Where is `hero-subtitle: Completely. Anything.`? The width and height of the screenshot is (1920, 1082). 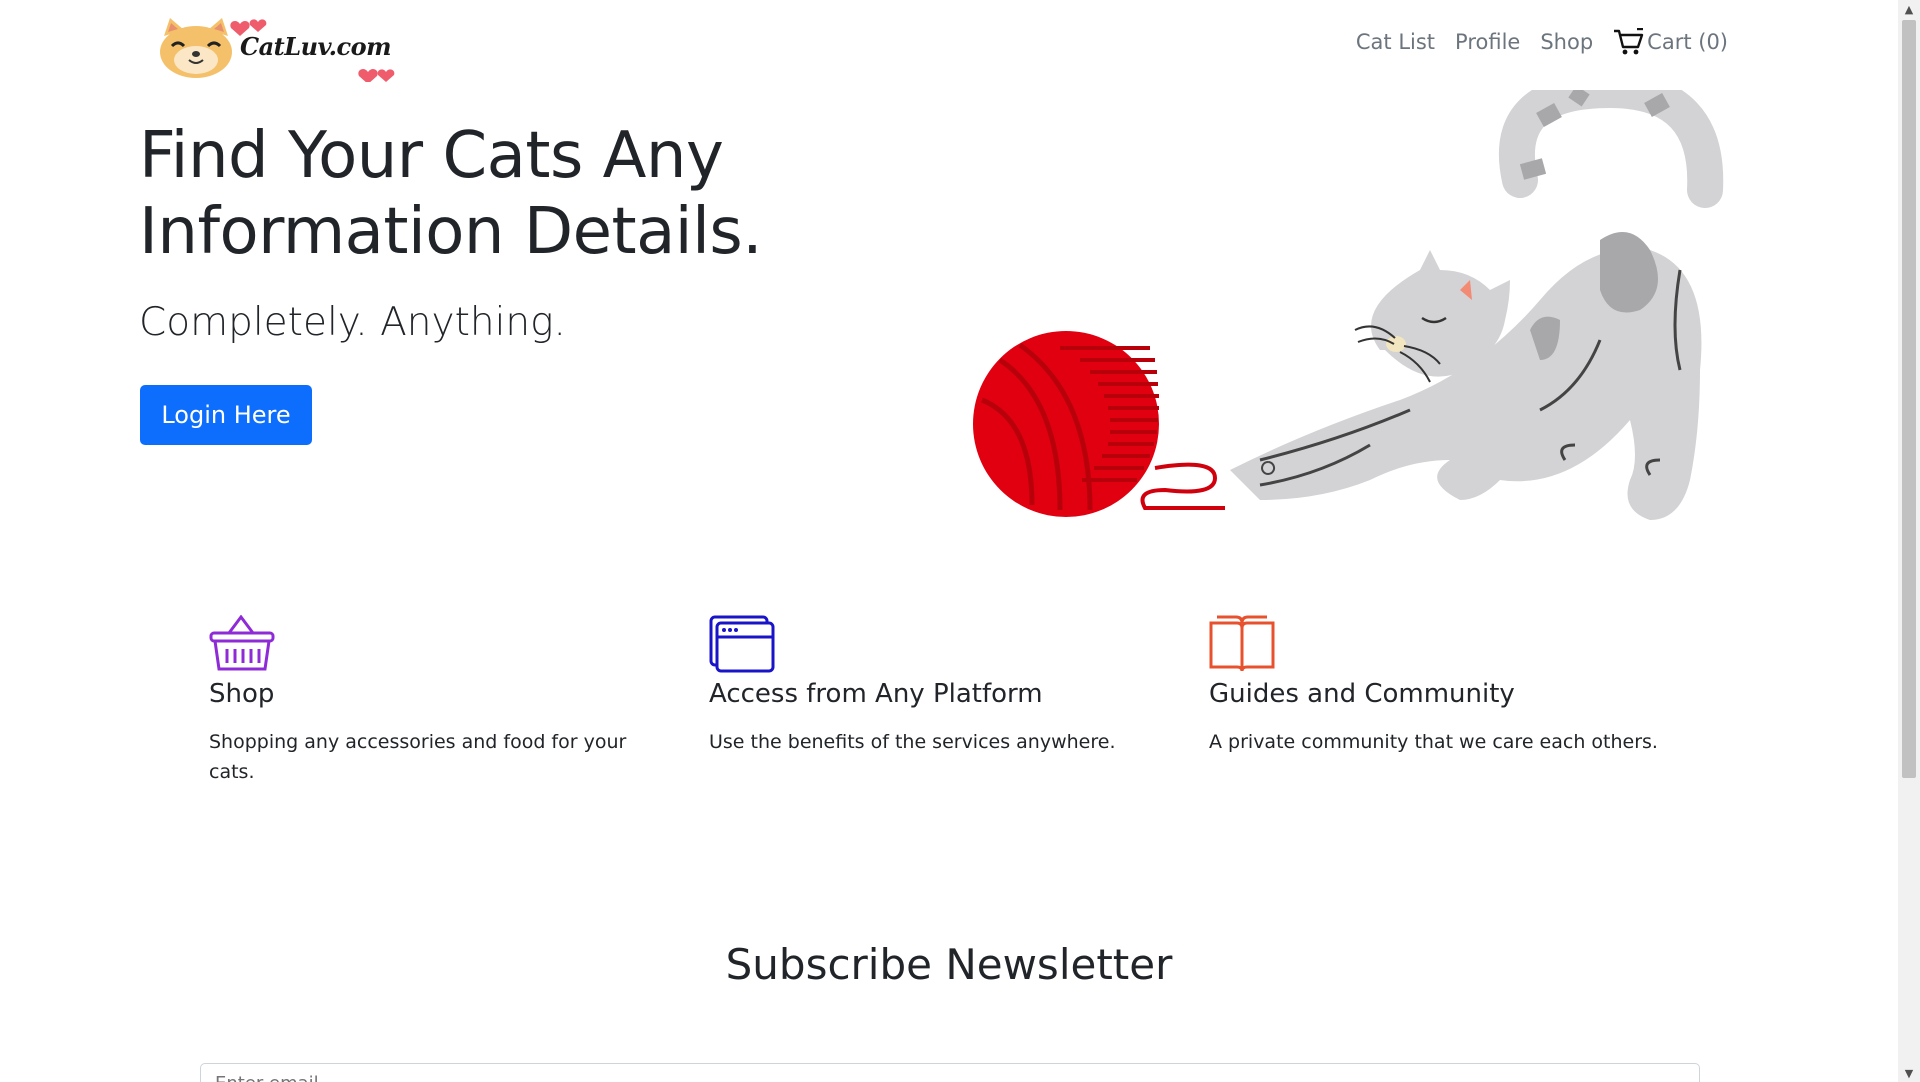
hero-subtitle: Completely. Anything. is located at coordinates (352, 322).